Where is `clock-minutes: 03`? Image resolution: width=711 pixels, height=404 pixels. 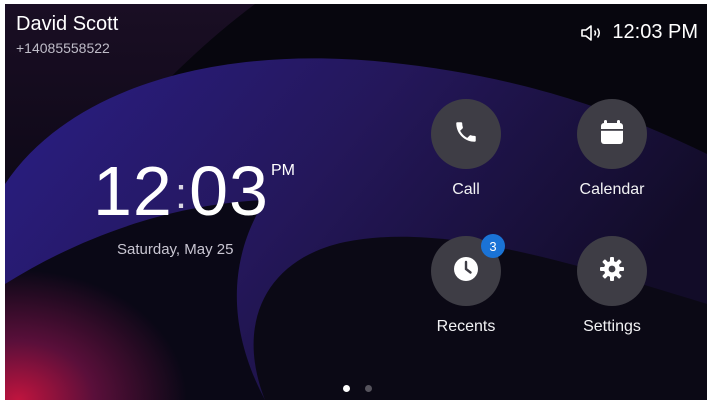
clock-minutes: 03 is located at coordinates (229, 191).